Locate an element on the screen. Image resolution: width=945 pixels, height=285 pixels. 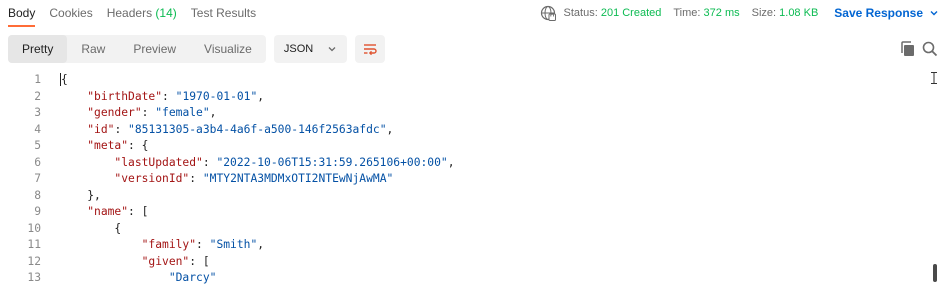
line-number: 9 is located at coordinates (37, 211).